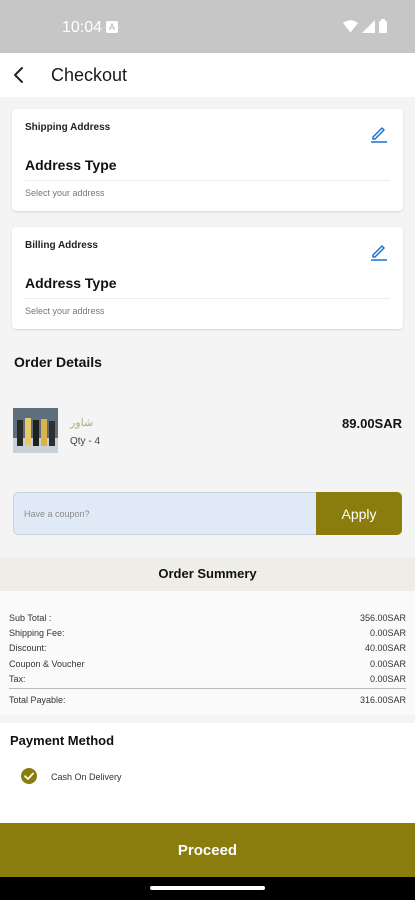 This screenshot has height=900, width=415. I want to click on wifi-icon, so click(350, 25).